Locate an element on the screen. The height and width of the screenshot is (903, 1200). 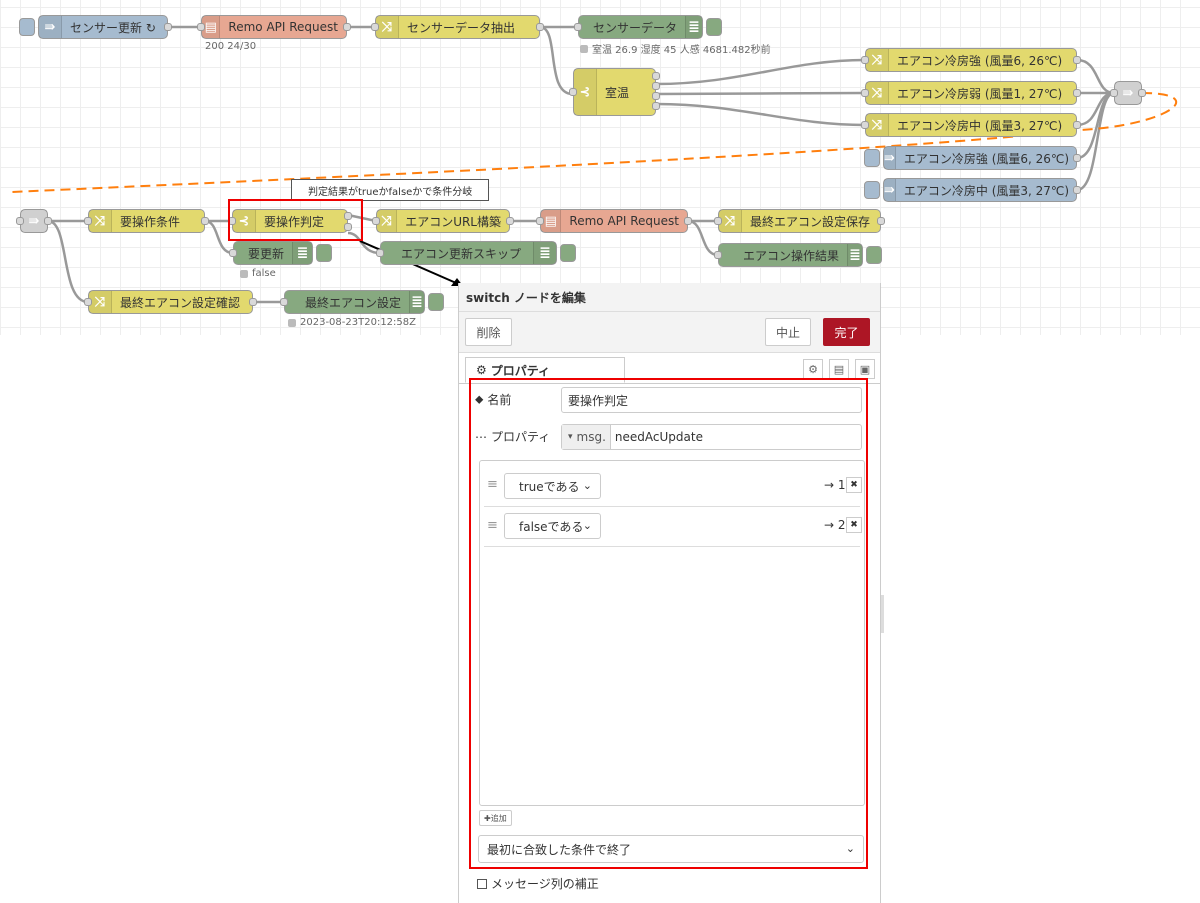
rule-condition-select: falseである ⌄ is located at coordinates (552, 526).